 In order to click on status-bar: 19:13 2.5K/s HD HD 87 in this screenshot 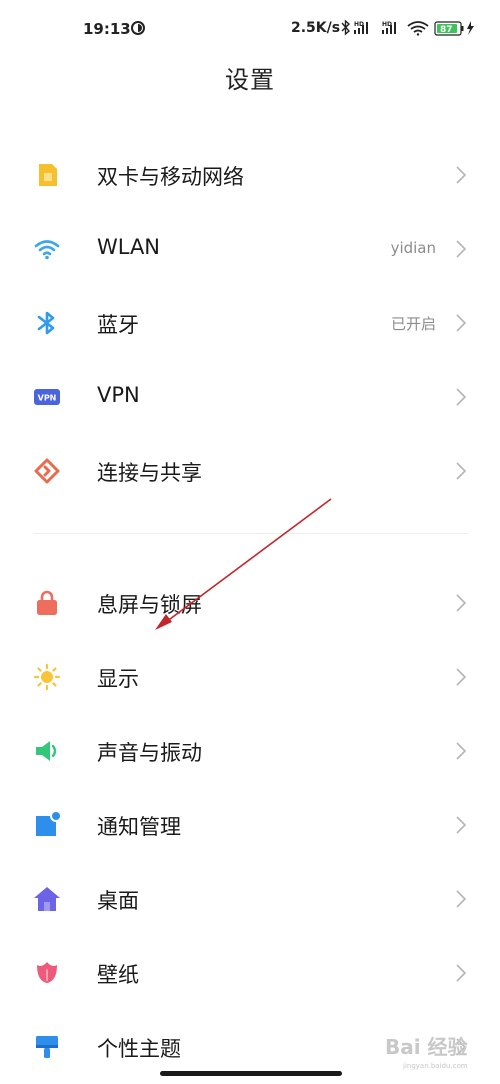, I will do `click(250, 28)`.